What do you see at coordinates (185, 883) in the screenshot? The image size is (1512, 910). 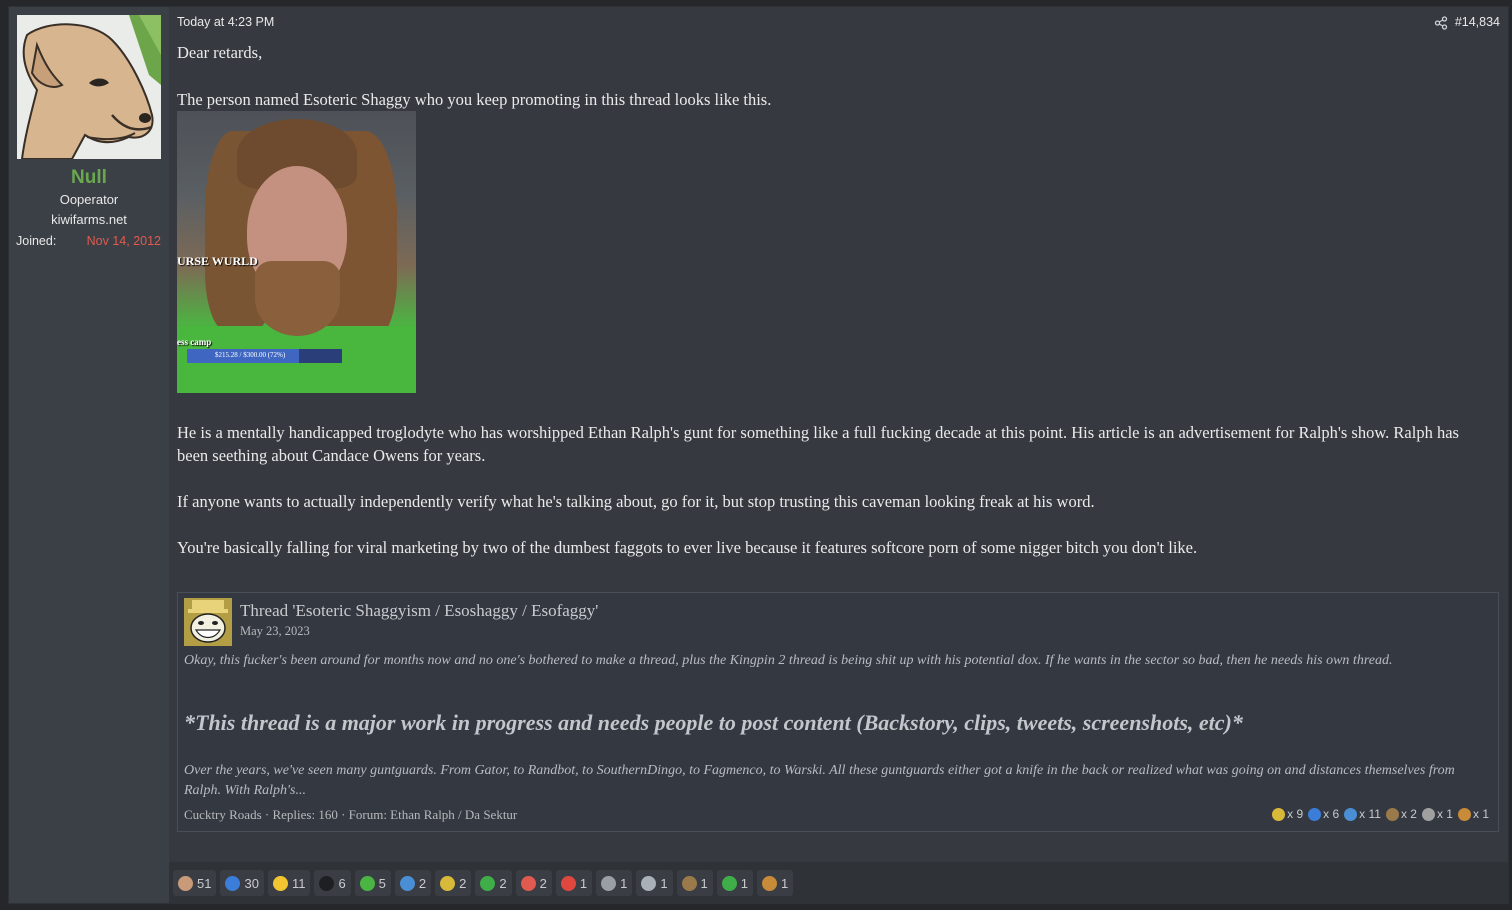 I see `face-icon` at bounding box center [185, 883].